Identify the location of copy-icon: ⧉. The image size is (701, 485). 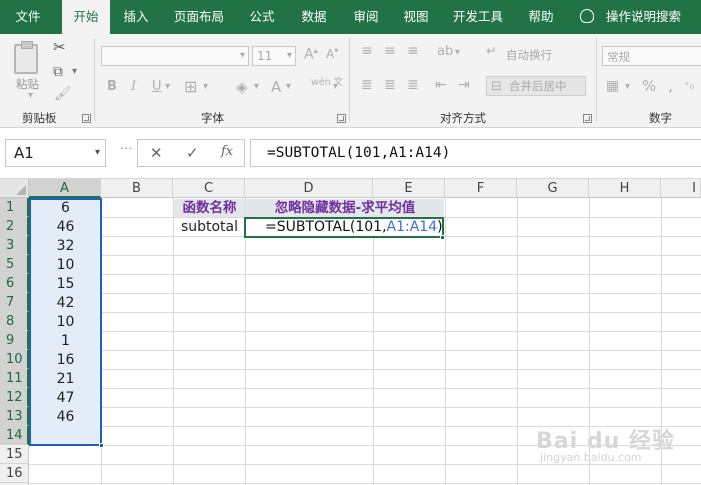
(58, 72).